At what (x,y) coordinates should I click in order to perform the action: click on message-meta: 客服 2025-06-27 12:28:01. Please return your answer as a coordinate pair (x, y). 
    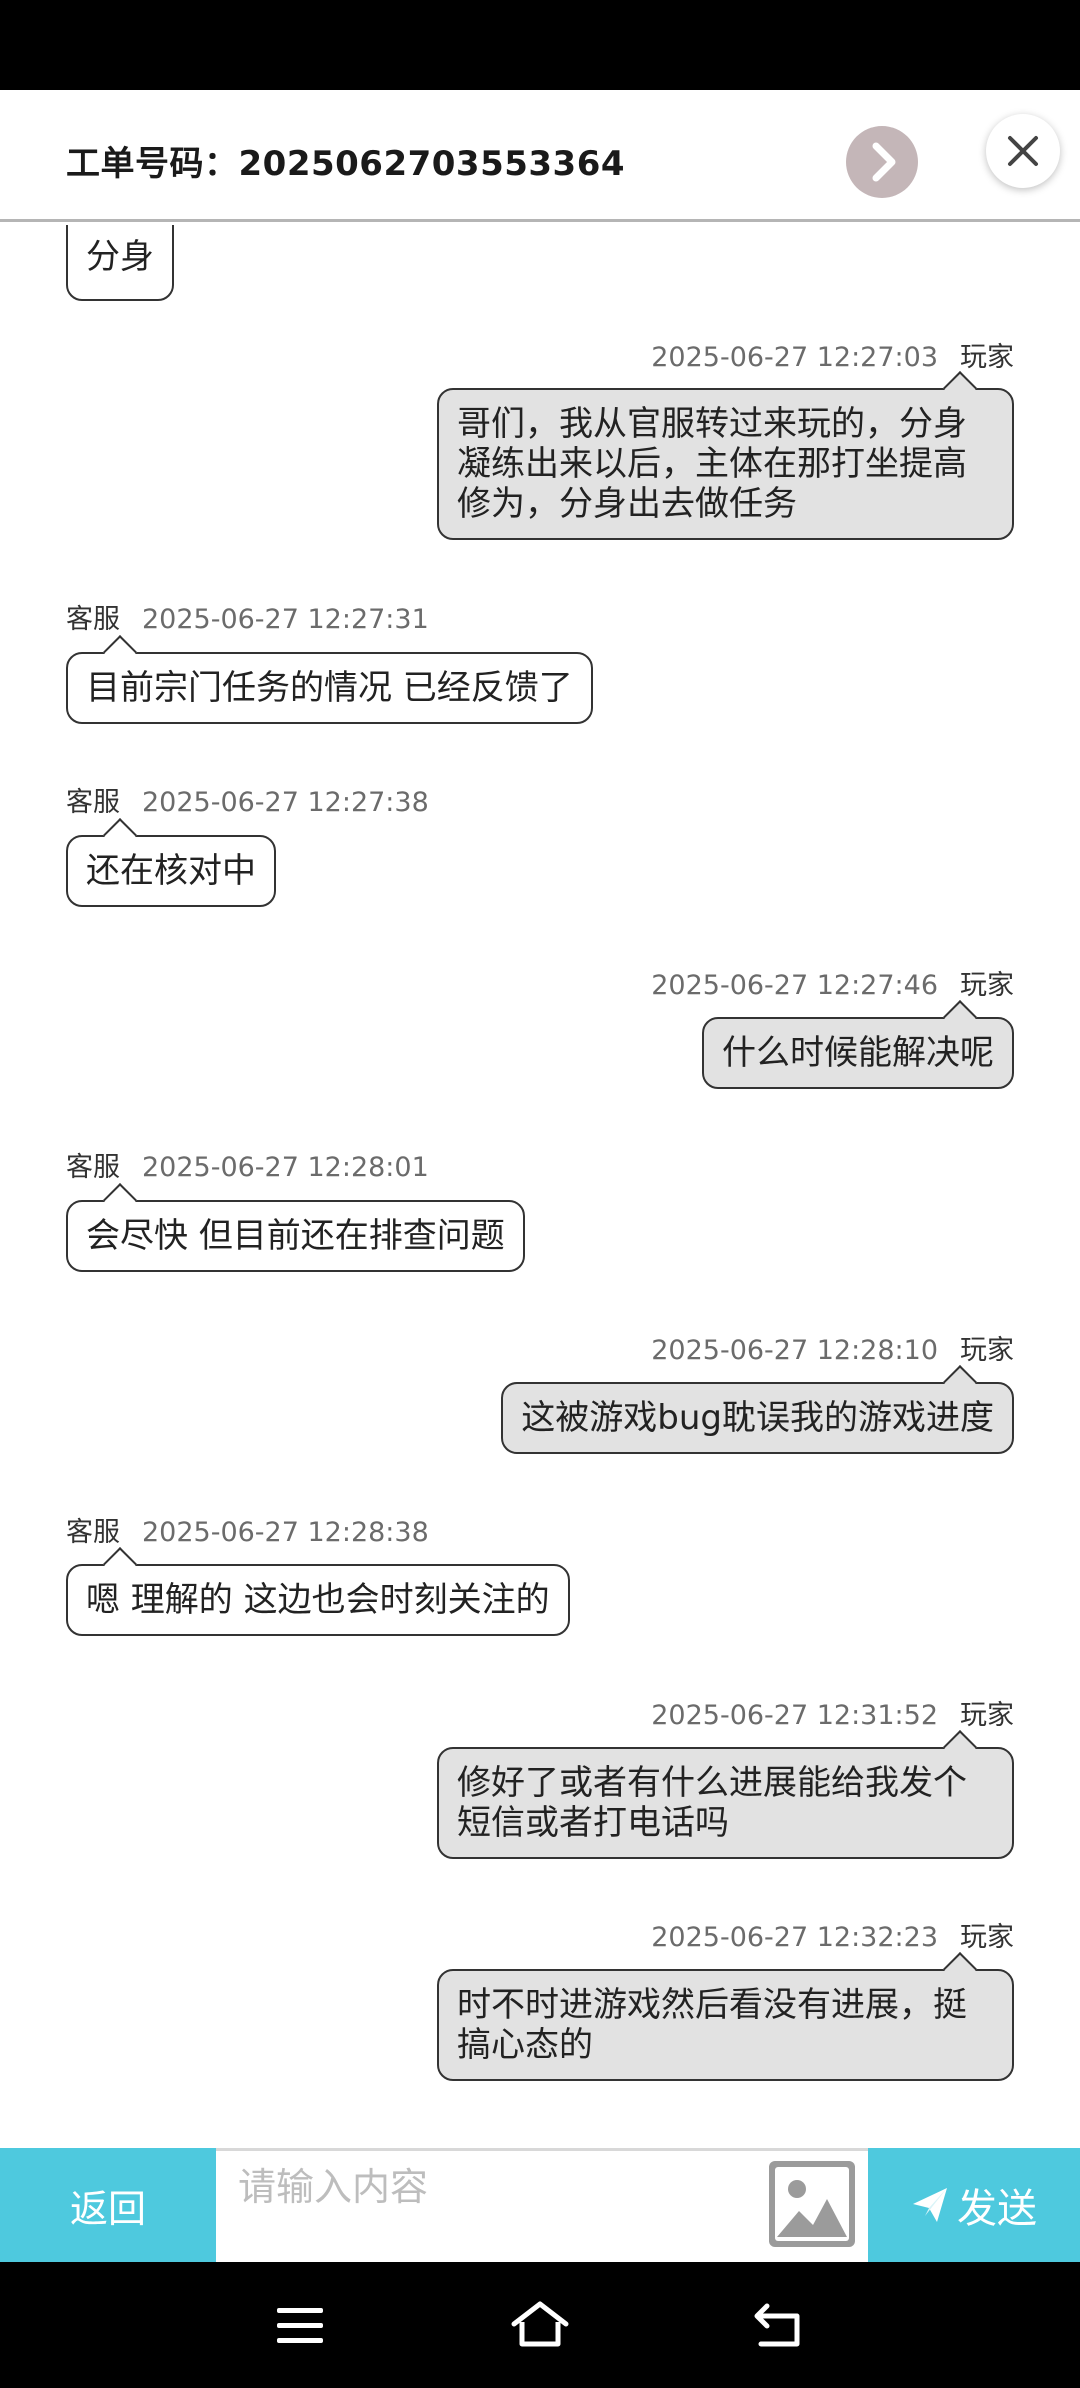
    Looking at the image, I should click on (247, 1164).